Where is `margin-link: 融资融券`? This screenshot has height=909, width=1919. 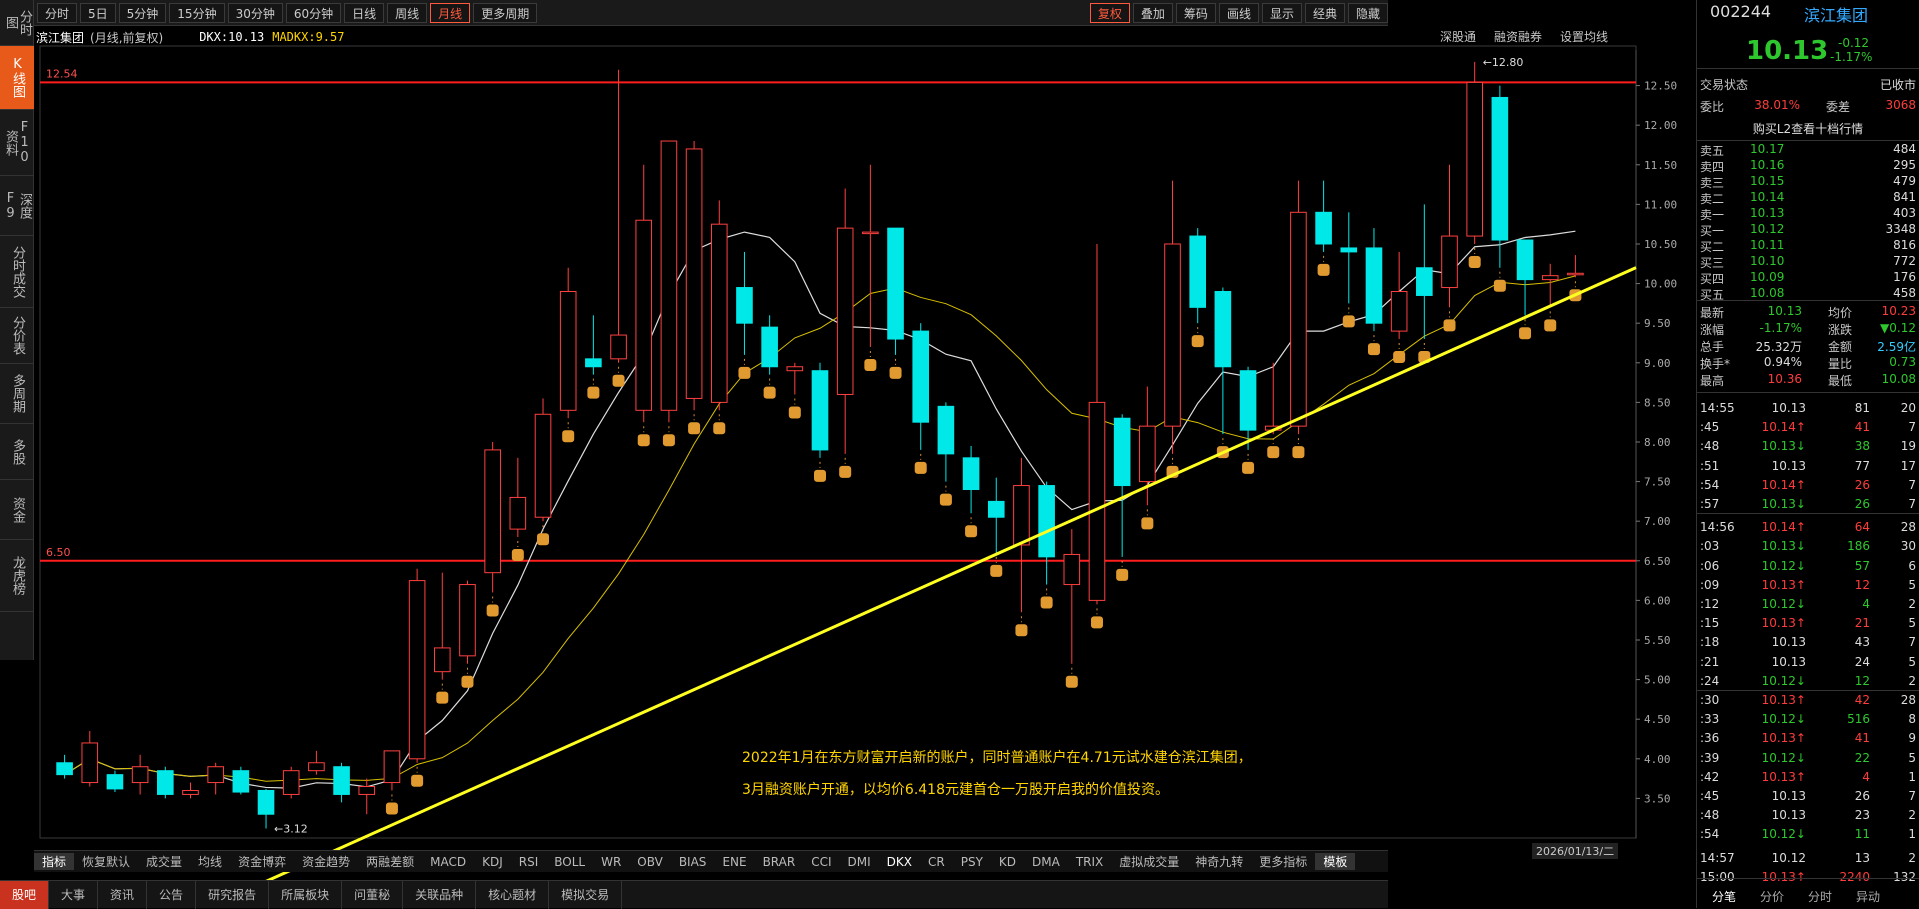
margin-link: 融资融券 is located at coordinates (1518, 36).